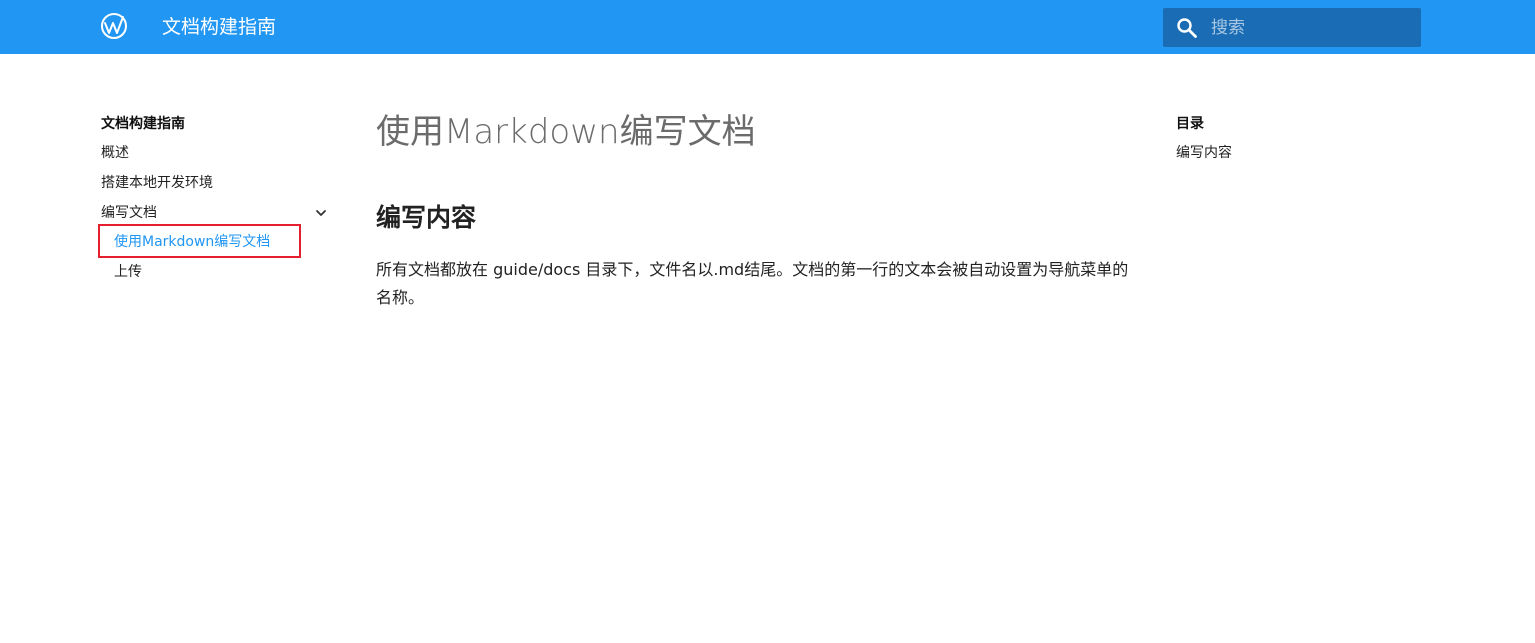  Describe the element at coordinates (1187, 28) in the screenshot. I see `search-icon` at that location.